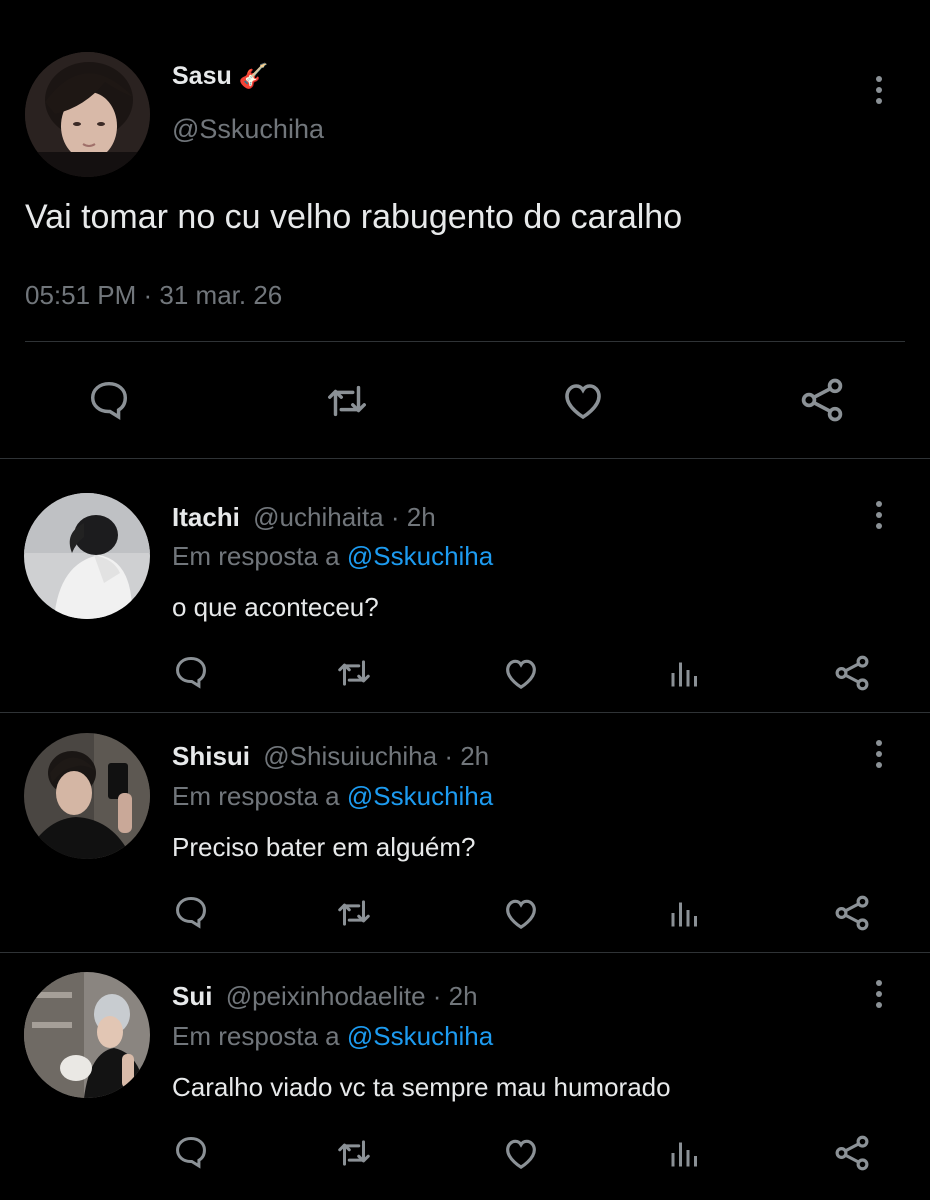 The image size is (930, 1200). What do you see at coordinates (421, 1087) in the screenshot?
I see `reply-text: Caralho viado vc ta sempre mau humorado` at bounding box center [421, 1087].